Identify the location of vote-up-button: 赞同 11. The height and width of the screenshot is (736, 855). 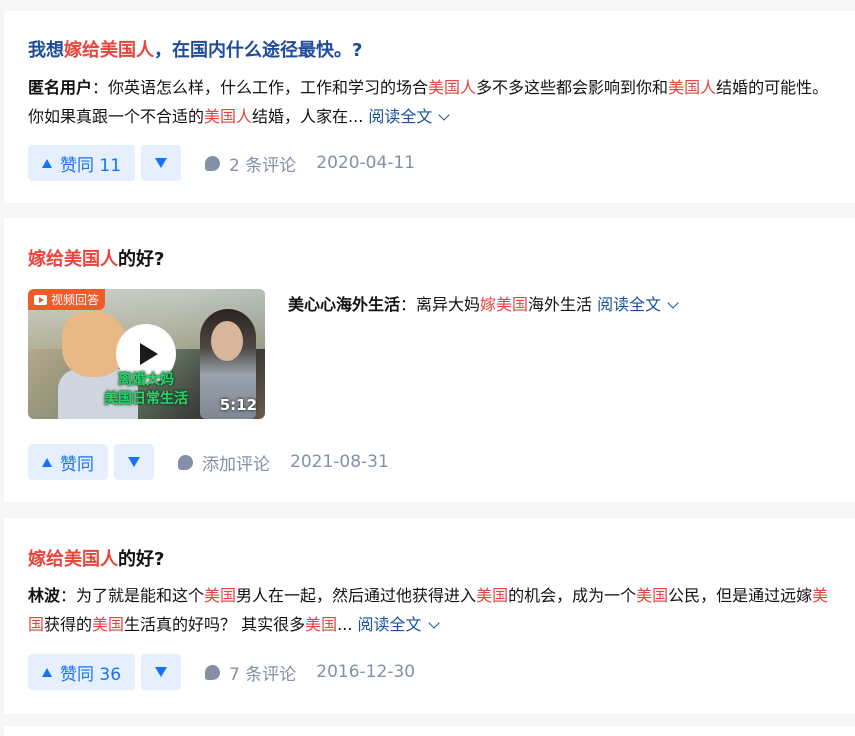
(82, 163).